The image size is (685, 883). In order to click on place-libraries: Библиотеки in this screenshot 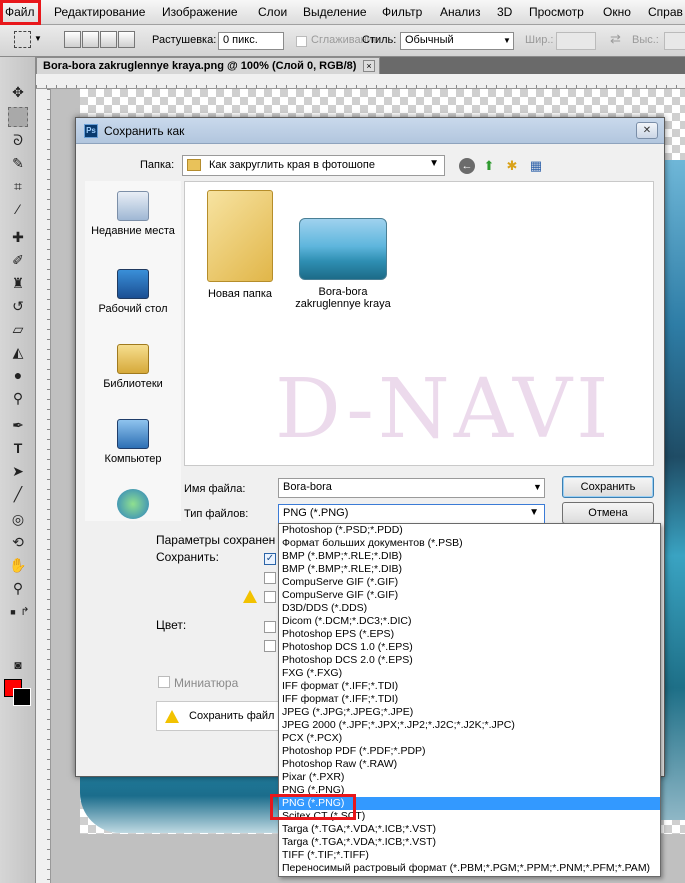, I will do `click(133, 367)`.